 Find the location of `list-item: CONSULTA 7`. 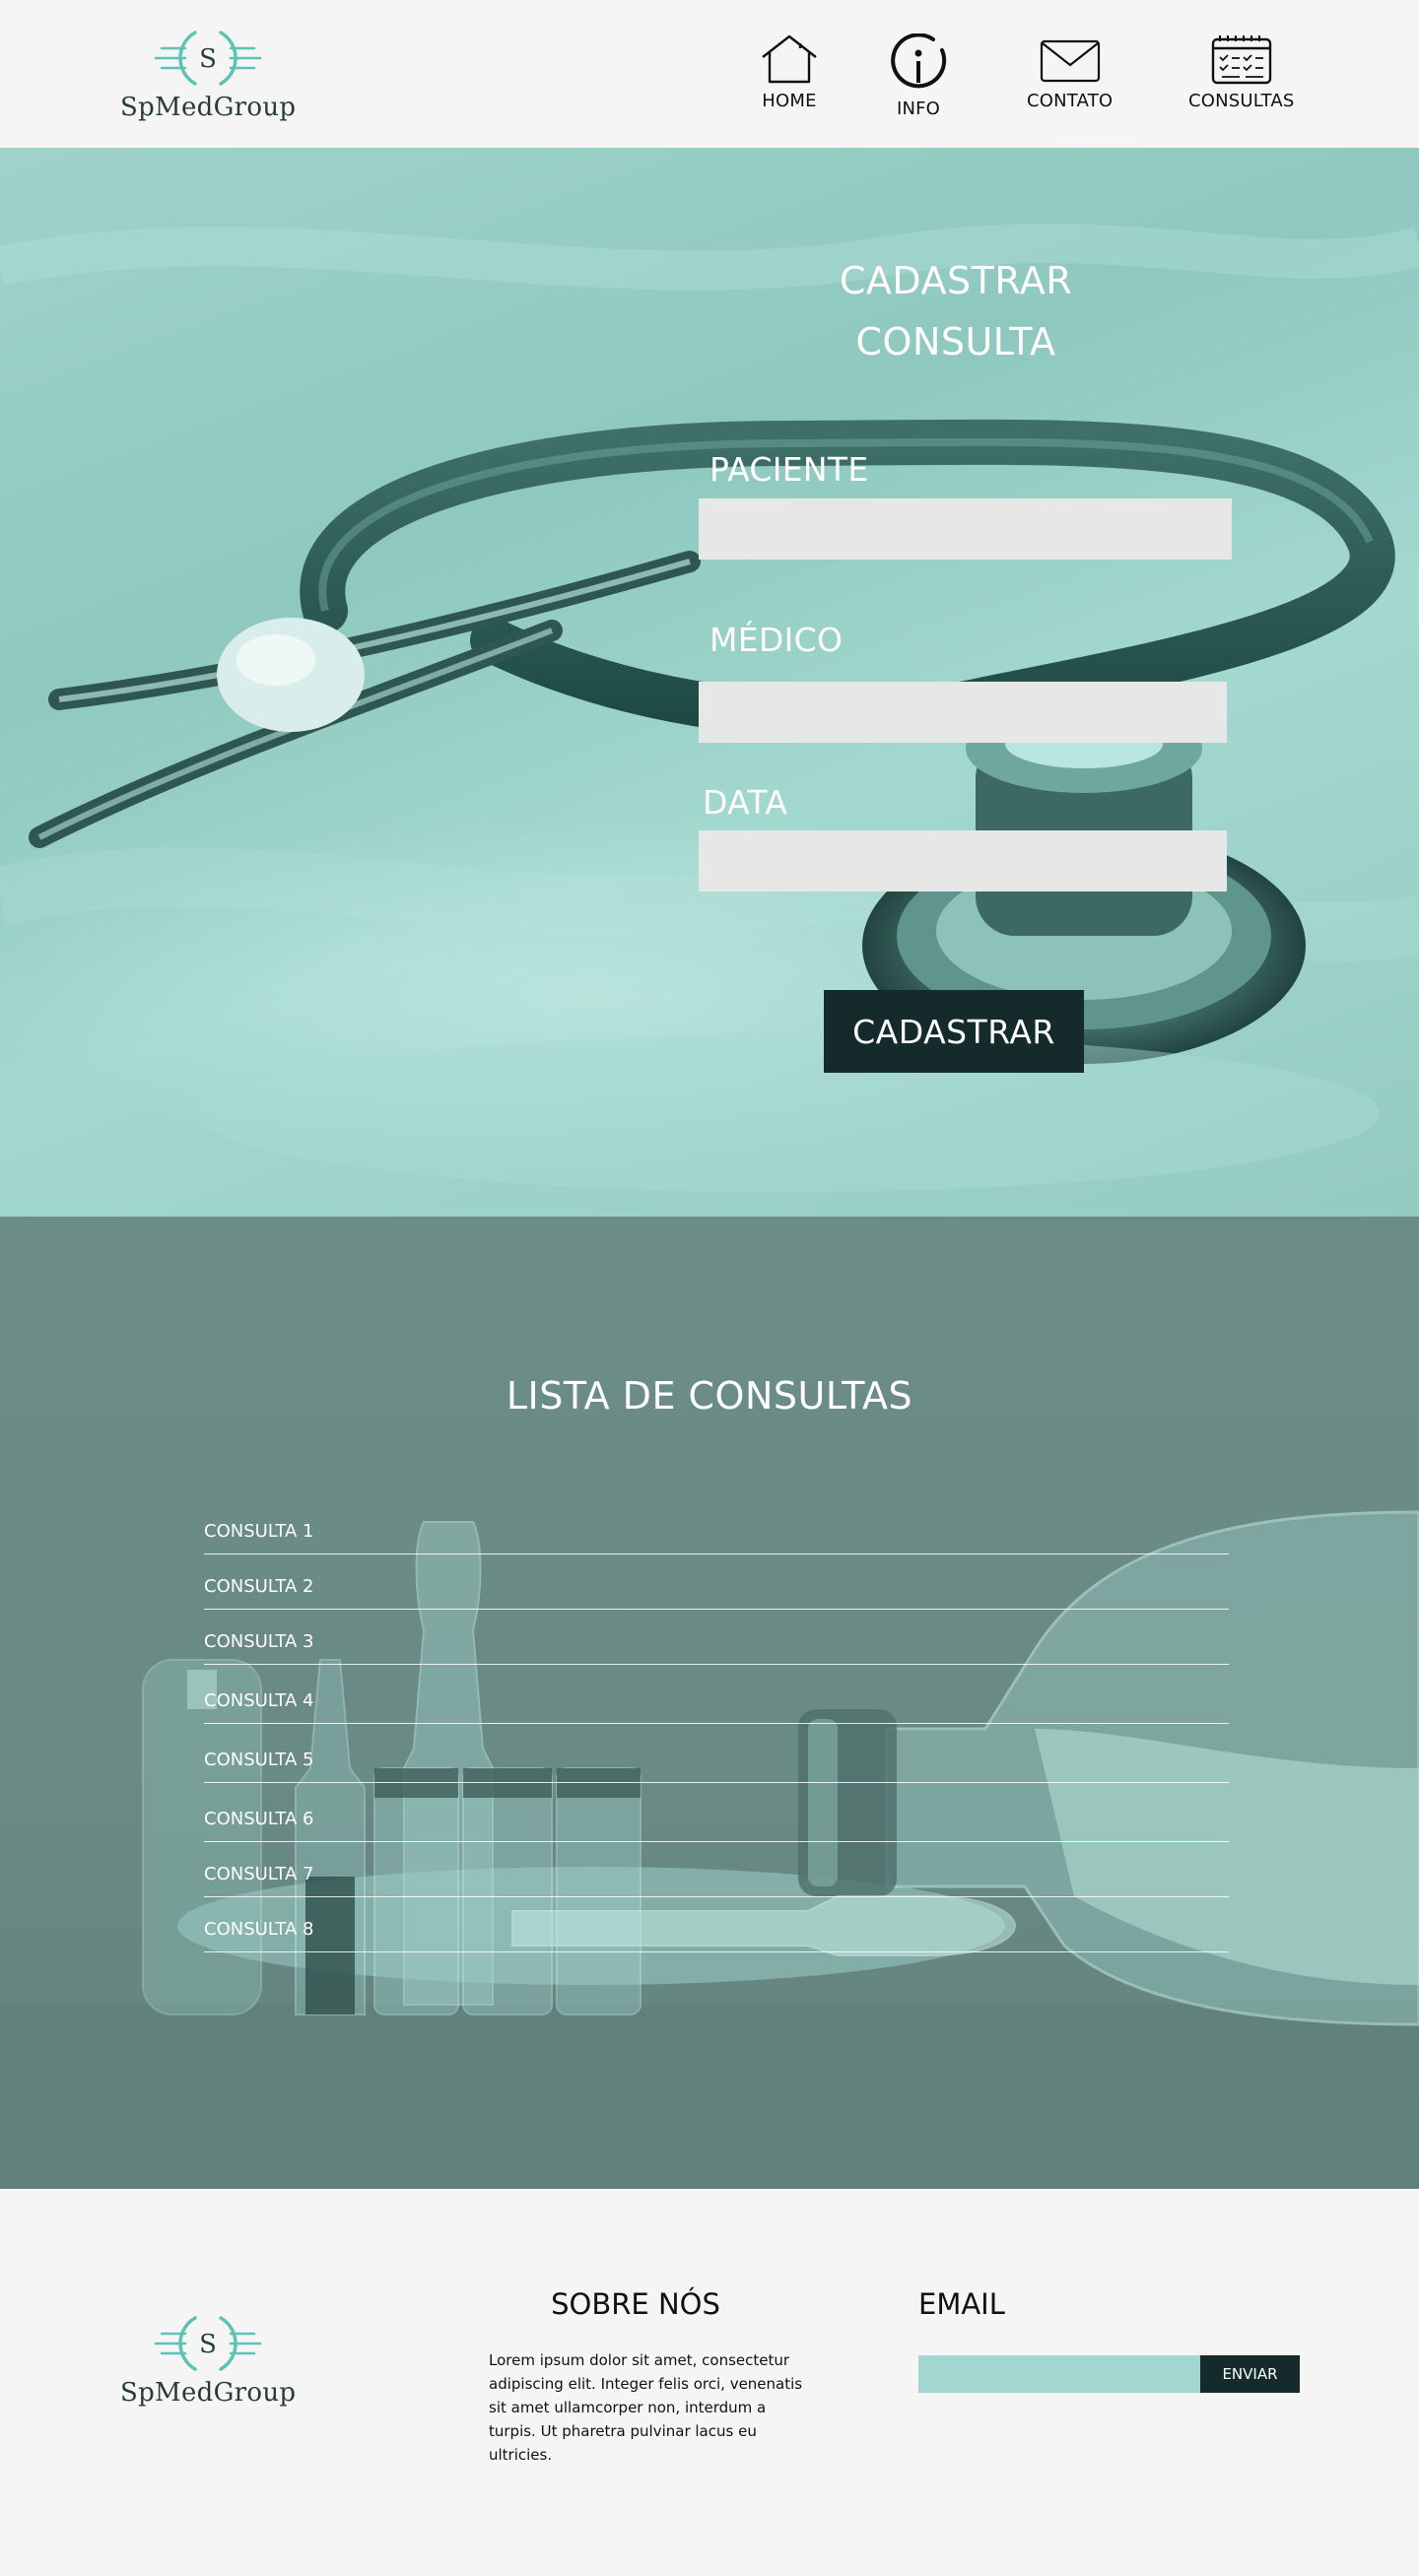

list-item: CONSULTA 7 is located at coordinates (716, 1870).